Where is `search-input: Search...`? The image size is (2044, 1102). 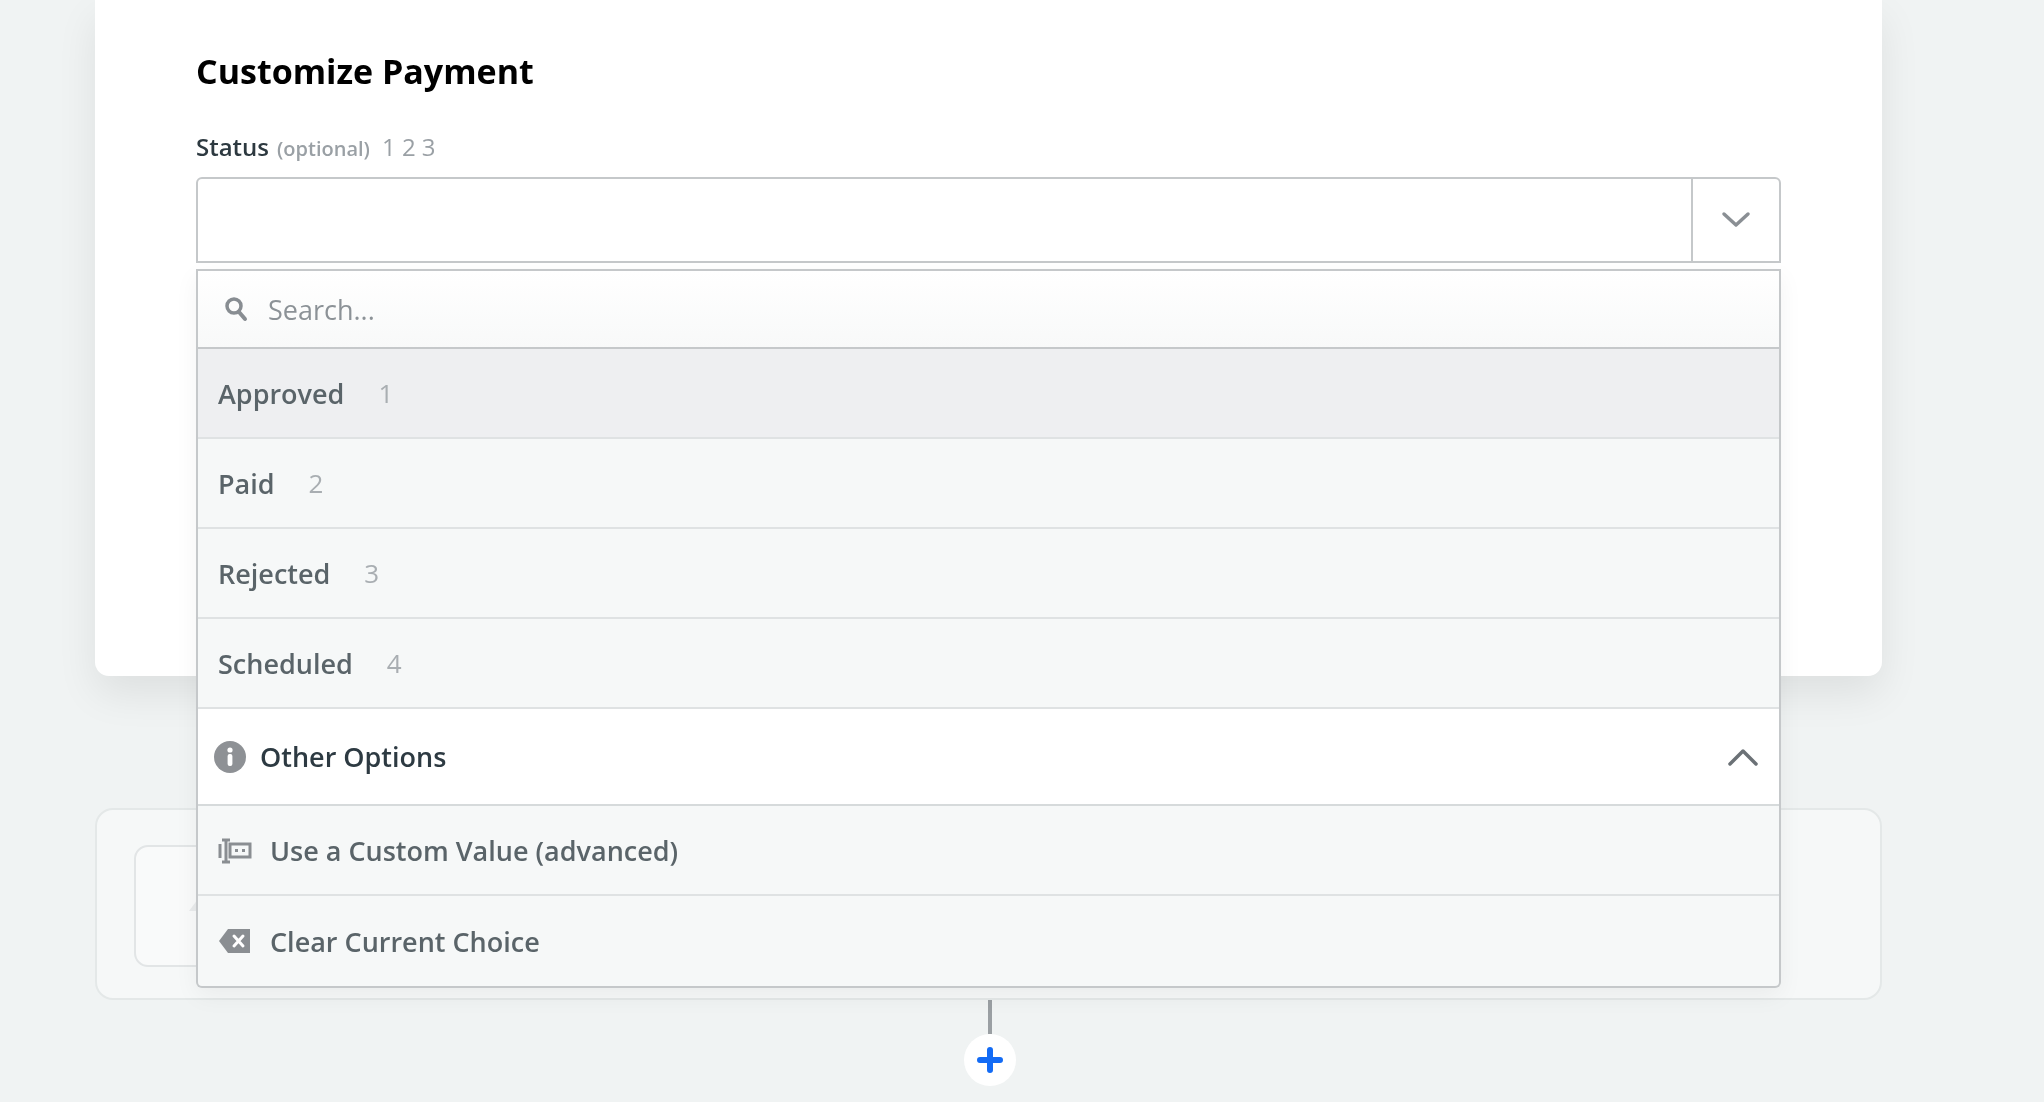 search-input: Search... is located at coordinates (1012, 309).